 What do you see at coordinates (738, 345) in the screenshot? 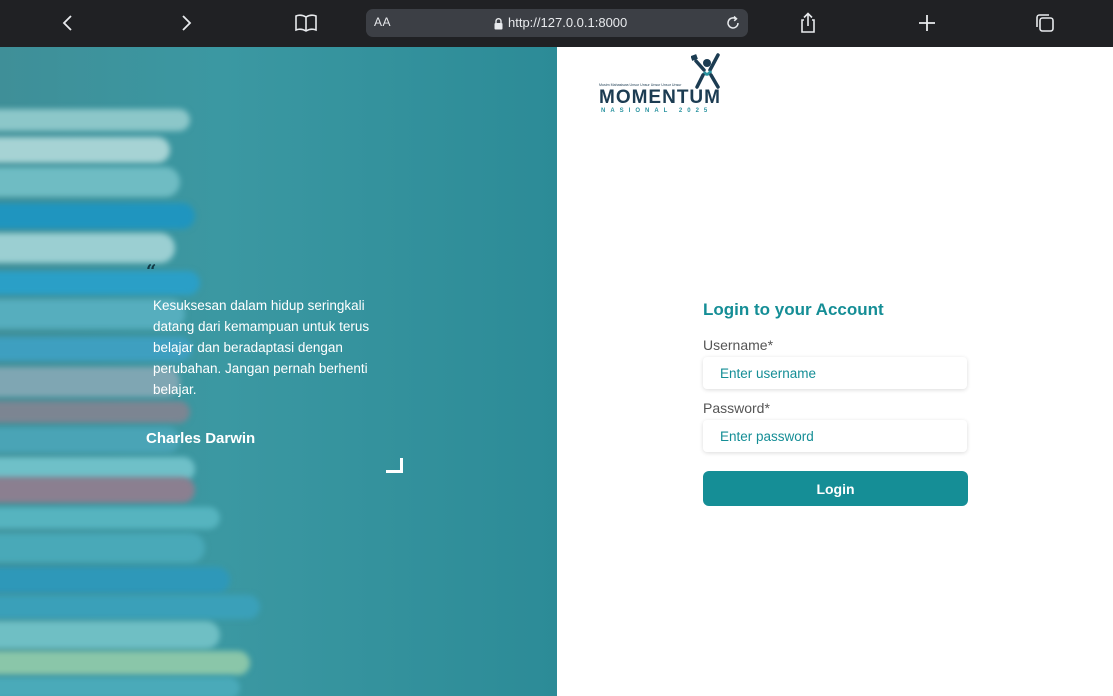
I see `username-label: Username*` at bounding box center [738, 345].